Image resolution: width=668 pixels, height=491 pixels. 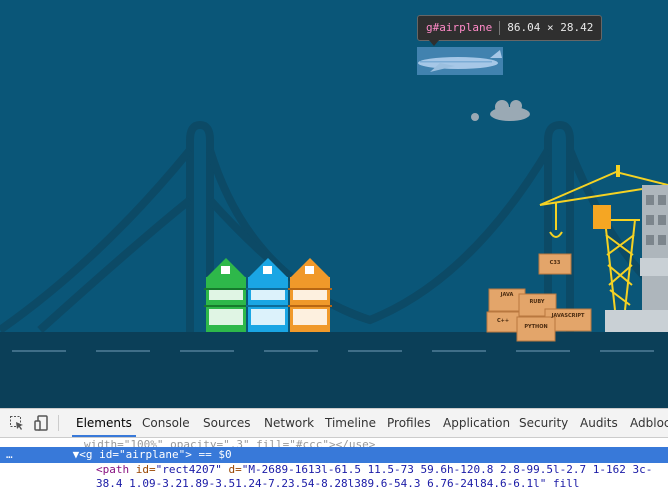 What do you see at coordinates (46, 454) in the screenshot?
I see `expand-triangle-icon: ▼` at bounding box center [46, 454].